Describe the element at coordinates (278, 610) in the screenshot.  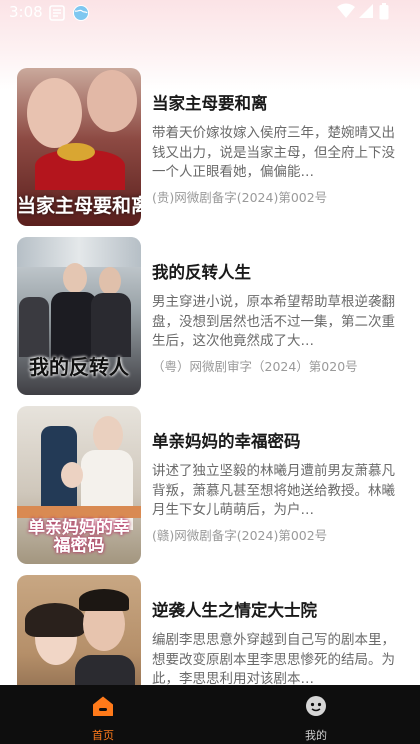
I see `drama-title: 逆袭人生之情定大士院` at that location.